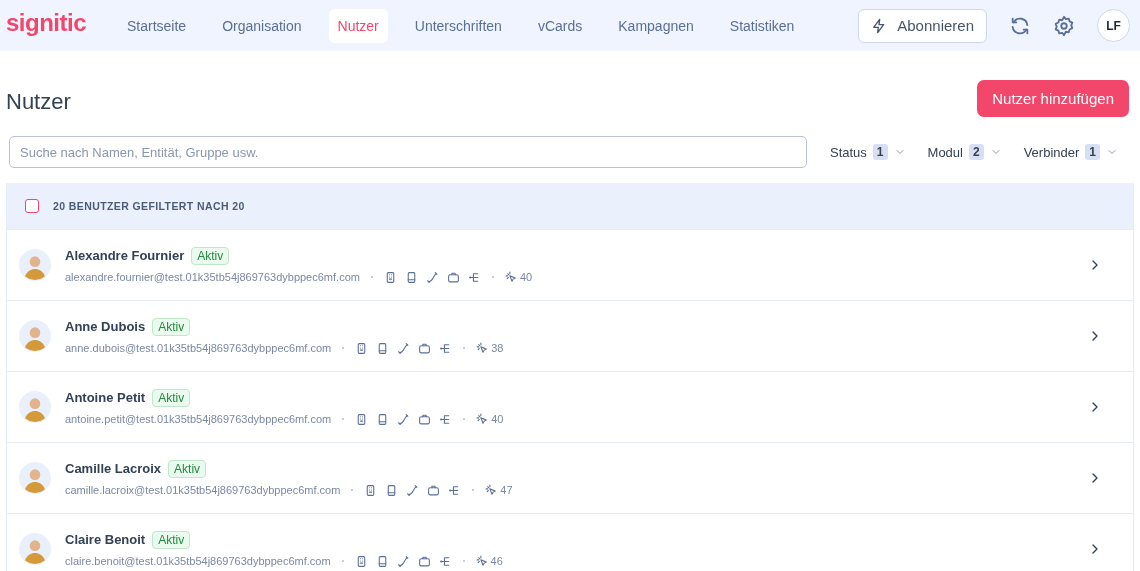 Image resolution: width=1140 pixels, height=571 pixels. I want to click on select-all-checkbox, so click(32, 206).